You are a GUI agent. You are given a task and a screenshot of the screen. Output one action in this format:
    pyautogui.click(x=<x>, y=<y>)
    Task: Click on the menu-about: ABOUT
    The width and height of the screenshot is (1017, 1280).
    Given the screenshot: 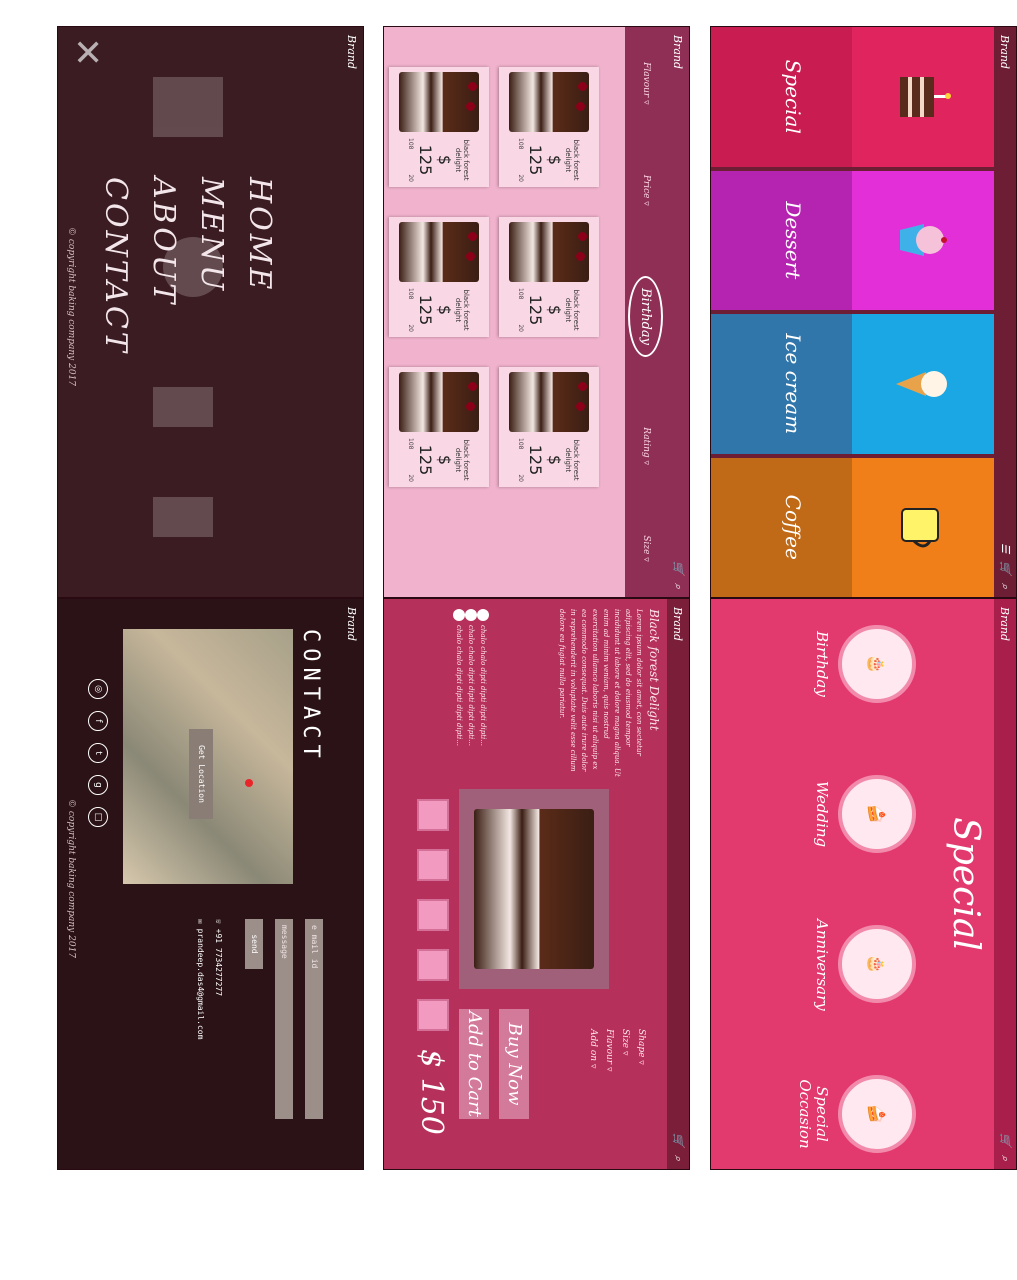 What is the action you would take?
    pyautogui.click(x=163, y=266)
    